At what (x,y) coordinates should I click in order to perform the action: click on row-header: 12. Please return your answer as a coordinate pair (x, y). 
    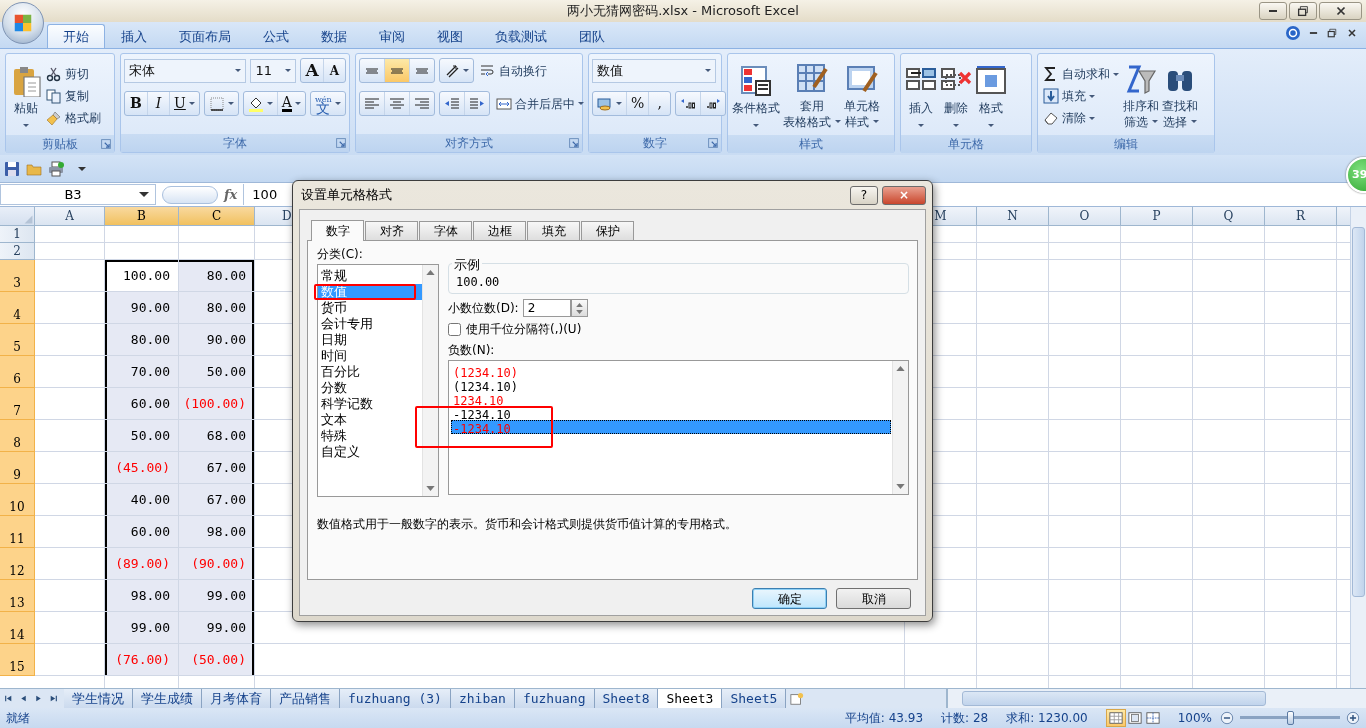
    Looking at the image, I should click on (17, 564).